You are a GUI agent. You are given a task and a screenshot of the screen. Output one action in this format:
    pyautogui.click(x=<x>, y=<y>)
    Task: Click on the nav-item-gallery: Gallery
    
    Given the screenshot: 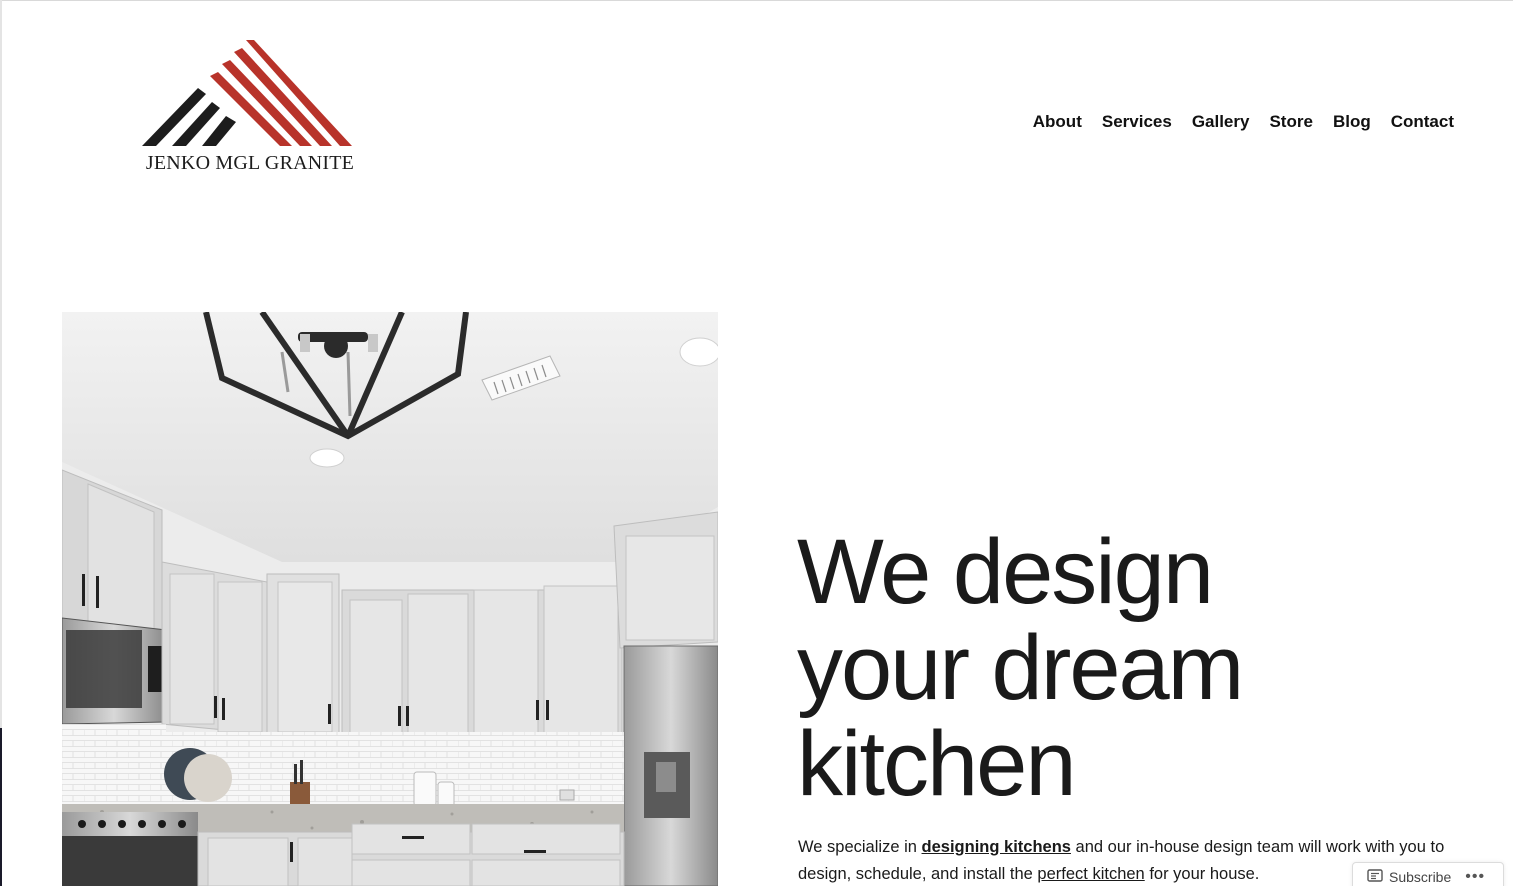 What is the action you would take?
    pyautogui.click(x=1221, y=122)
    